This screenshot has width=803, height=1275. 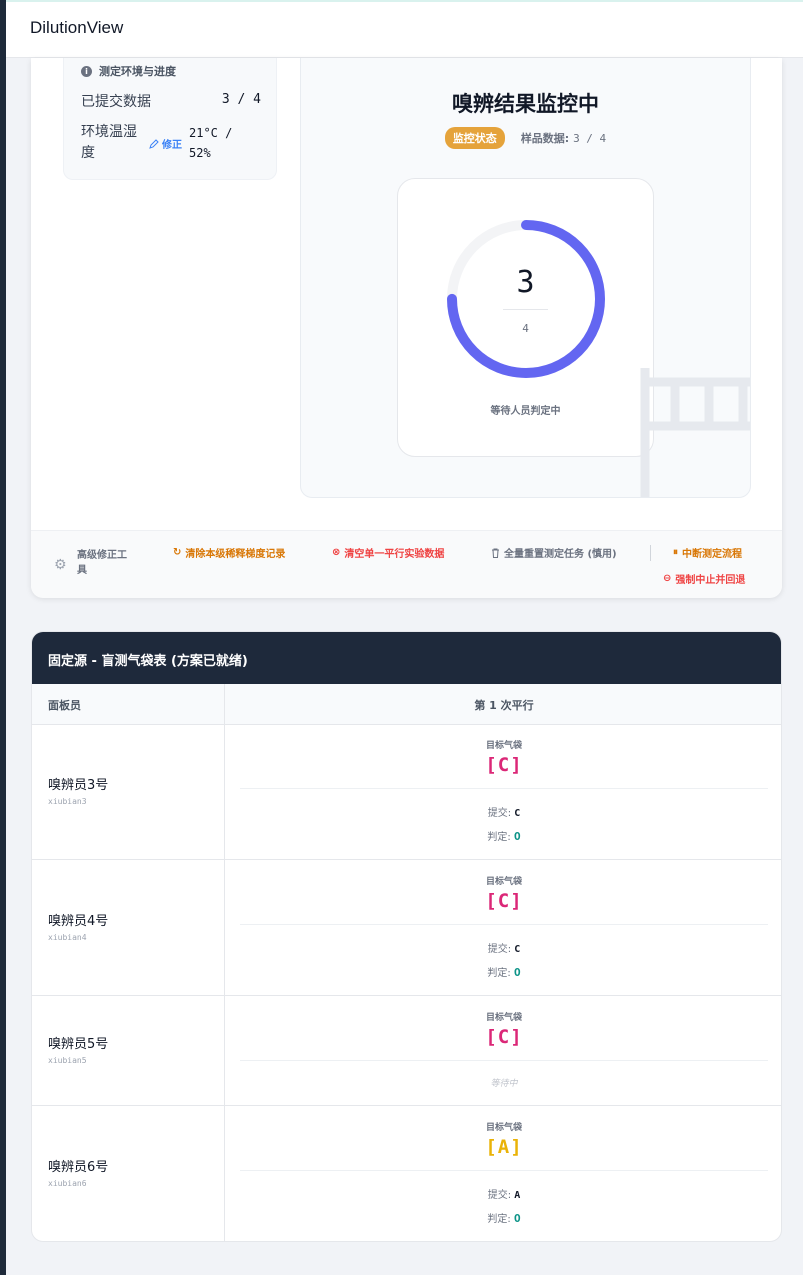 I want to click on sample-info: 样品数据: 3 / 4, so click(x=563, y=138).